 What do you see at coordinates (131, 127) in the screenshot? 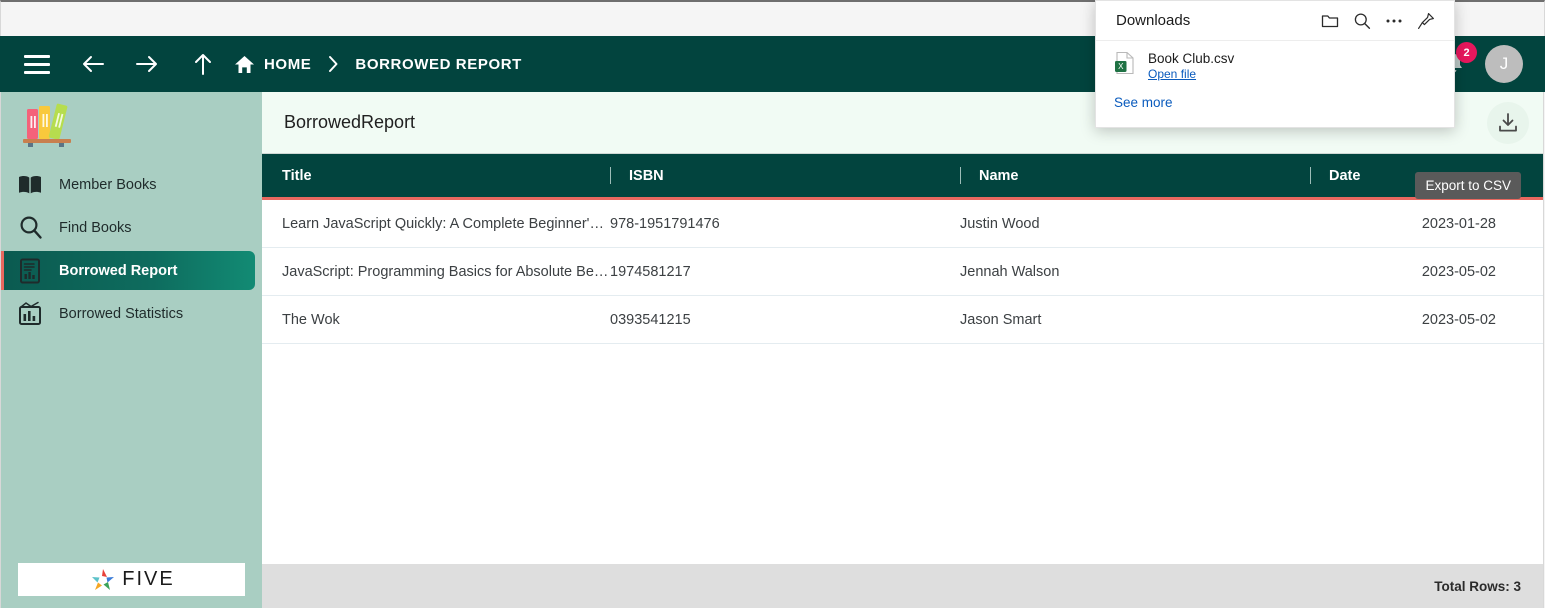
I see `app-logo` at bounding box center [131, 127].